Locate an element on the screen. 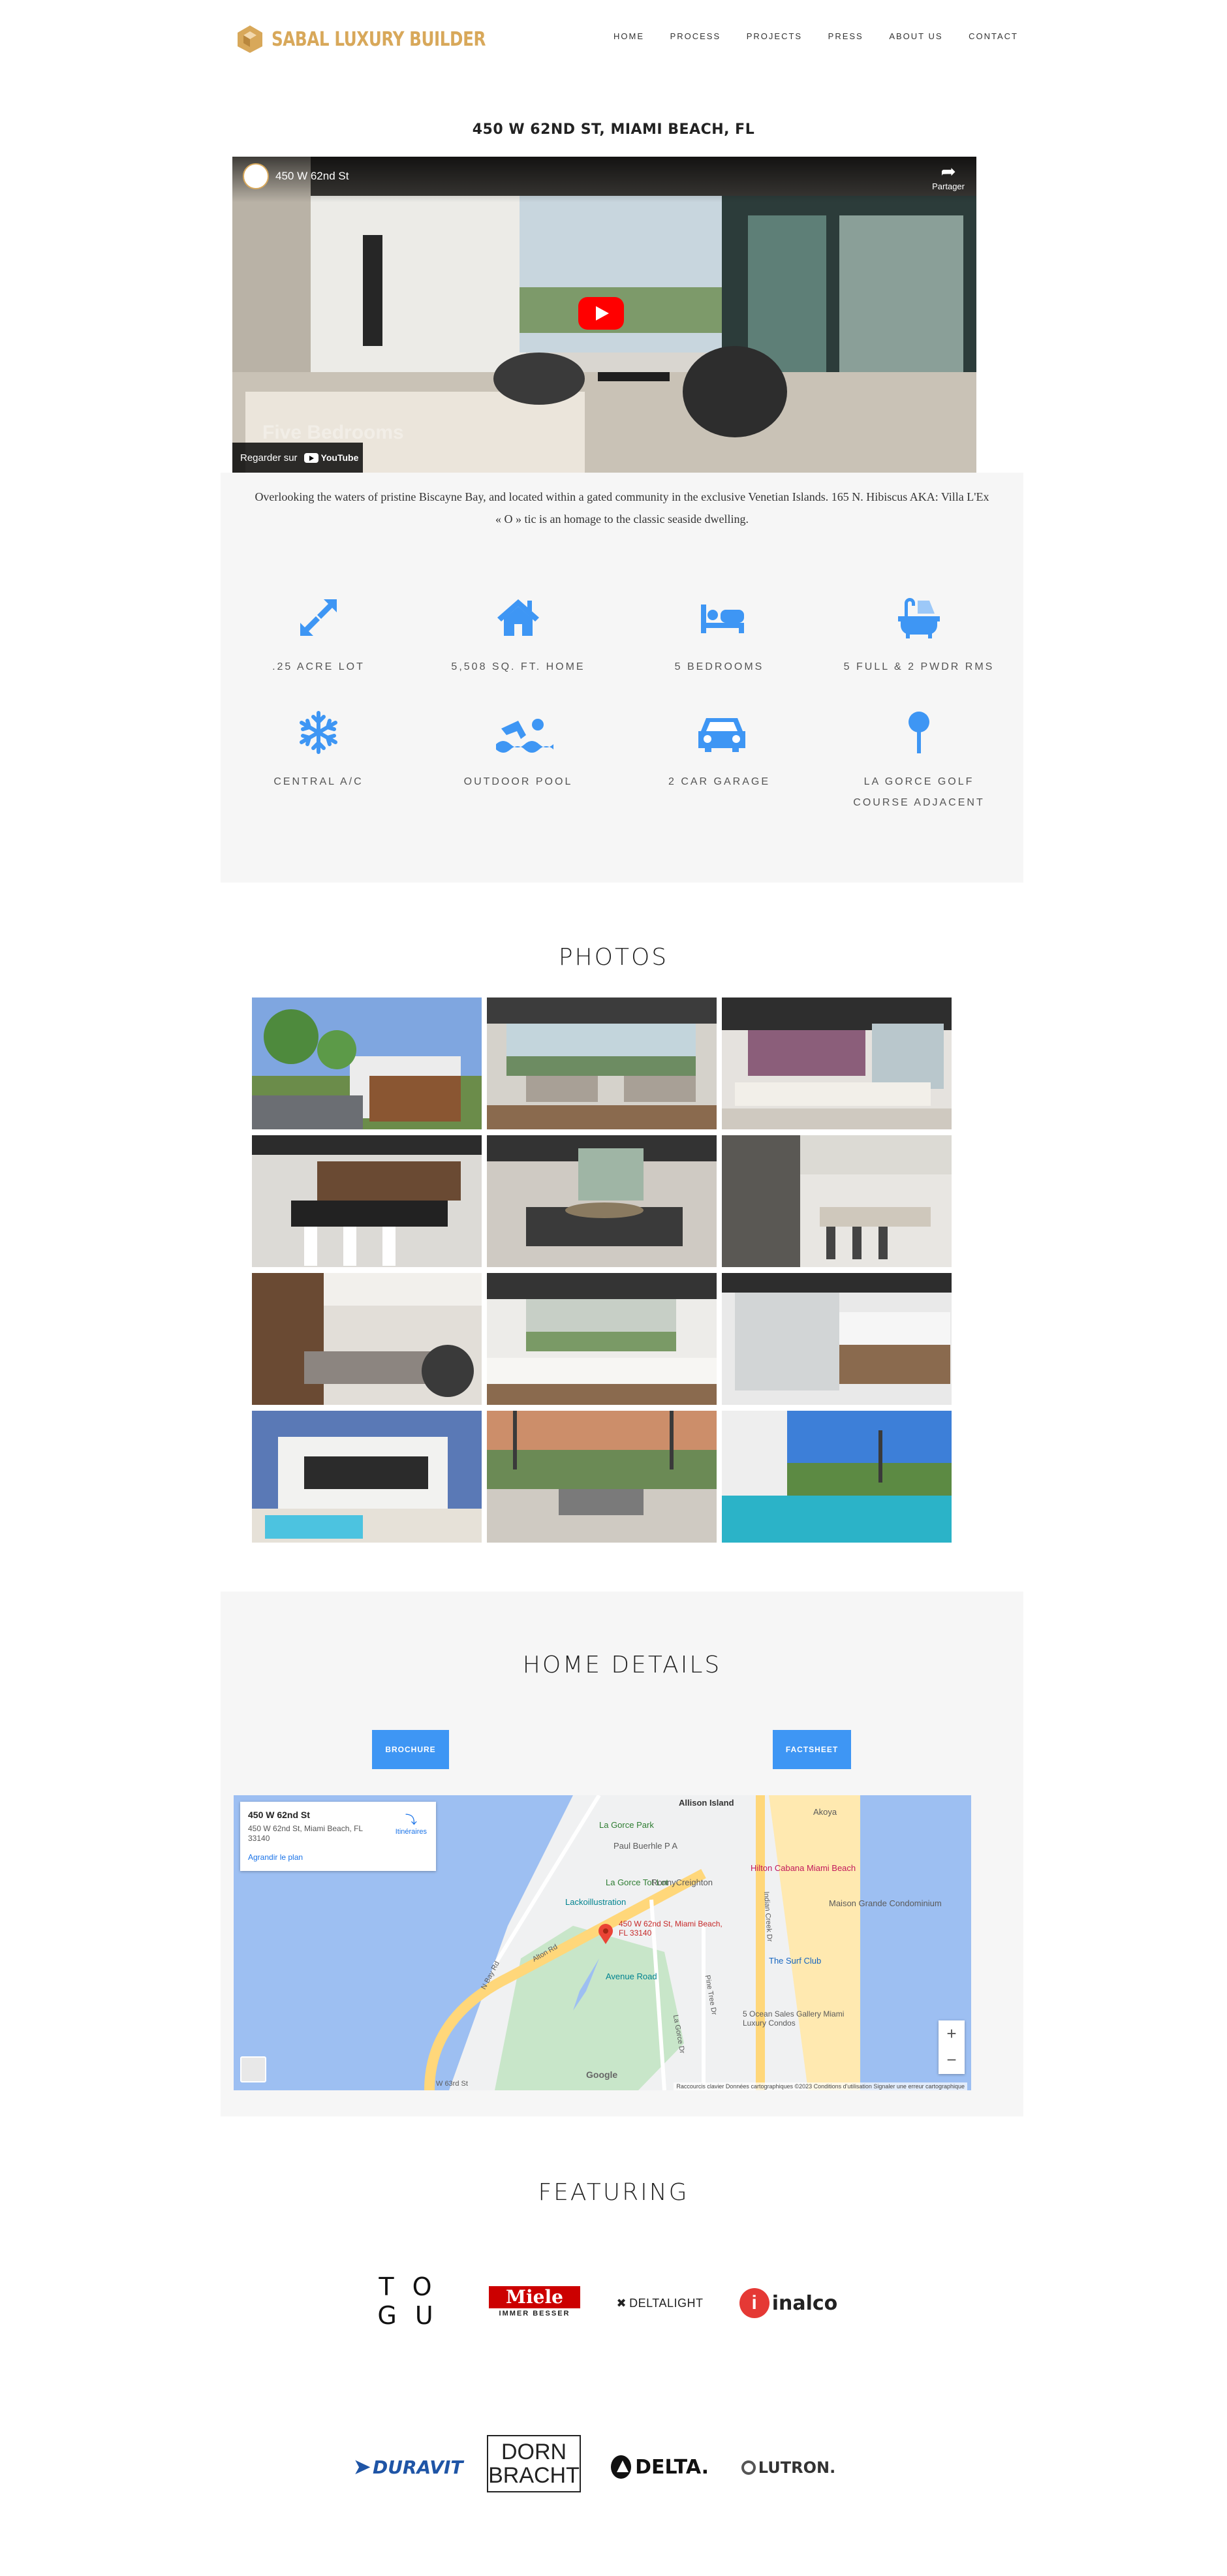  deltalight-mark-icon: ✖ is located at coordinates (621, 2303).